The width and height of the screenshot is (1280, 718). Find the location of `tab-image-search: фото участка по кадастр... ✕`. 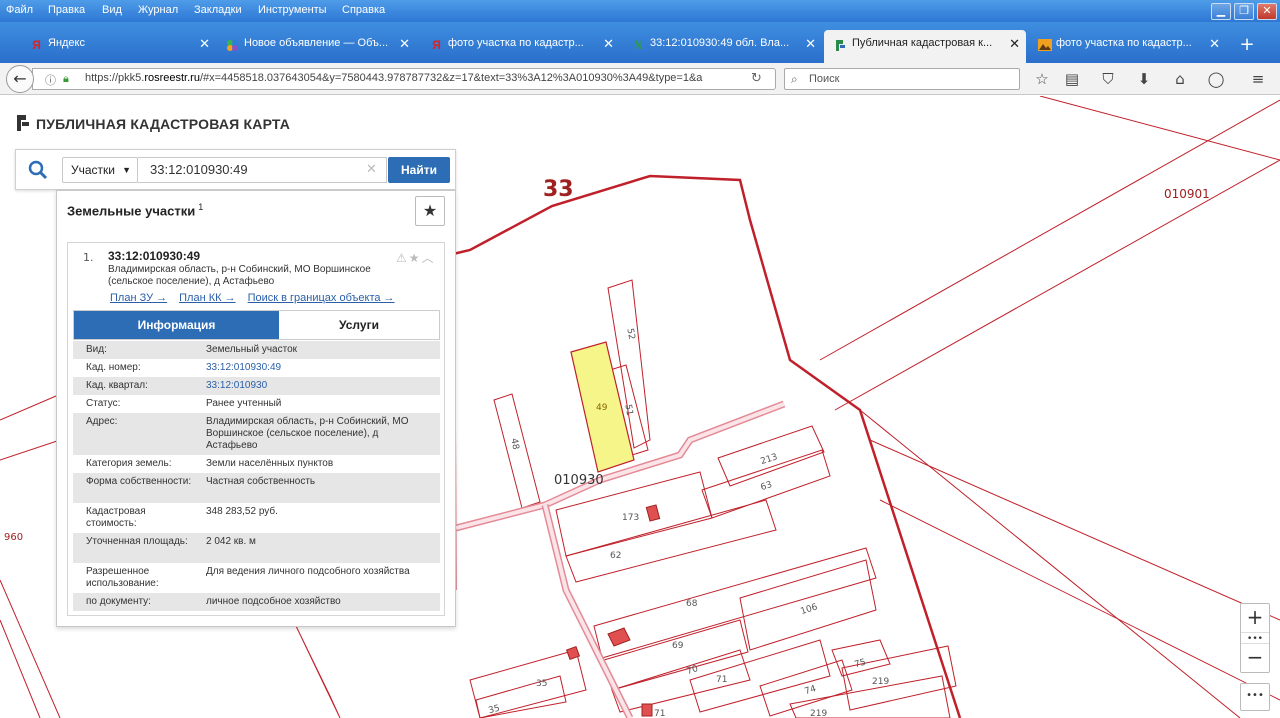

tab-image-search: фото участка по кадастр... ✕ is located at coordinates (1127, 47).